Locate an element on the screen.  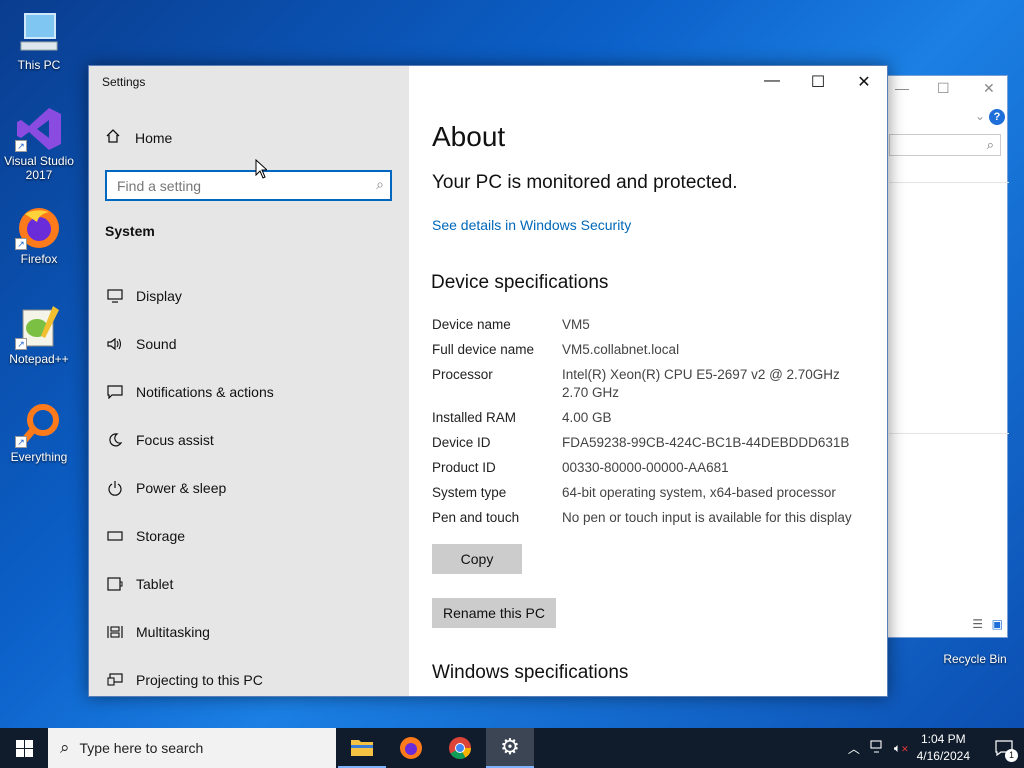
windows-security-link: See details in Windows Security is located at coordinates (531, 225).